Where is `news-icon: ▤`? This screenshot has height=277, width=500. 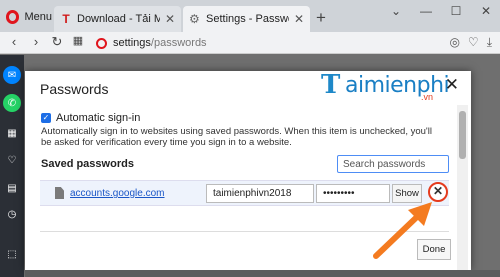 news-icon: ▤ is located at coordinates (12, 188).